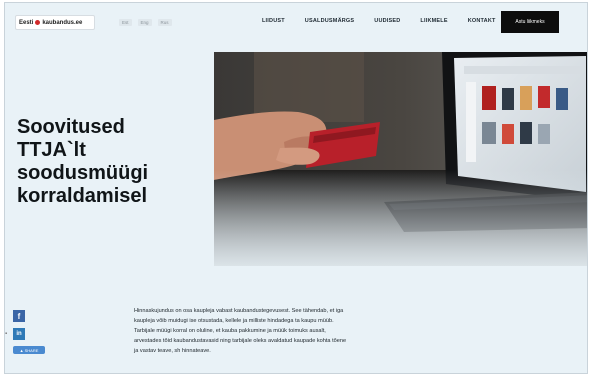  Describe the element at coordinates (172, 351) in the screenshot. I see `article-line: ja vastav teave, sh hinnateave.` at that location.